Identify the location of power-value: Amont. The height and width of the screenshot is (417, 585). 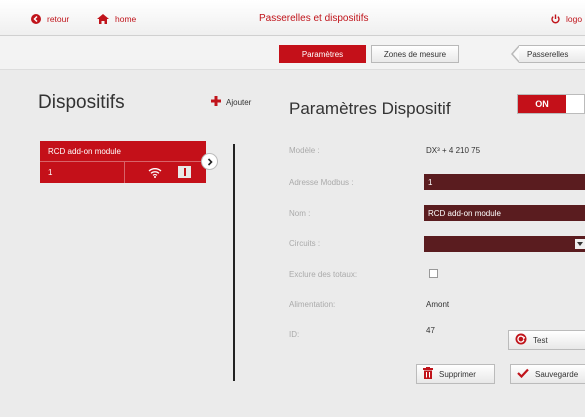
(438, 304).